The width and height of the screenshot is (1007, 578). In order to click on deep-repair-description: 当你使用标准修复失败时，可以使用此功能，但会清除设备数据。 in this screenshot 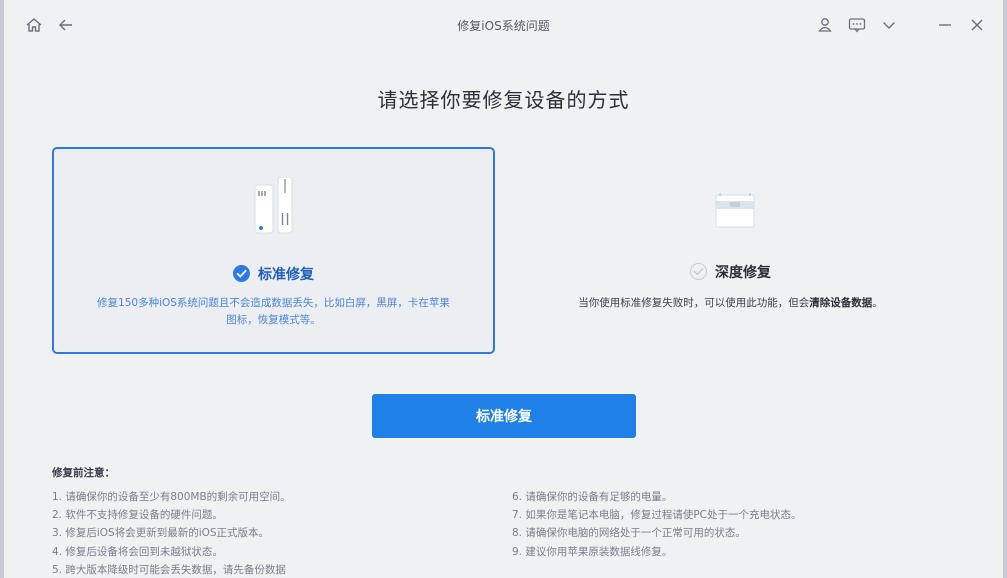, I will do `click(730, 303)`.